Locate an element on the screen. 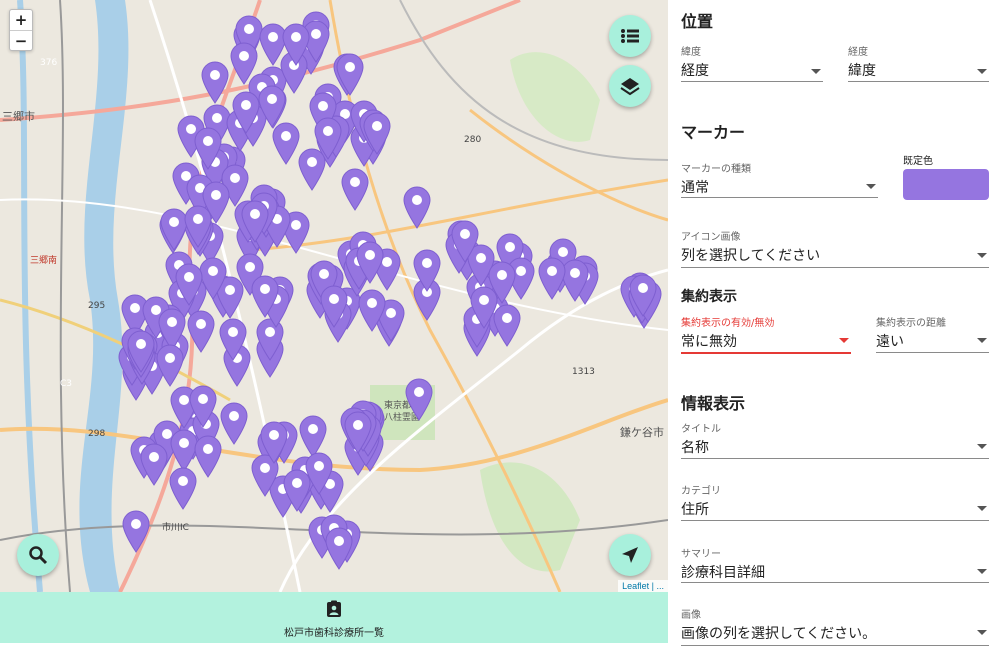 This screenshot has height=646, width=1000. zoom-out-button: − is located at coordinates (21, 40).